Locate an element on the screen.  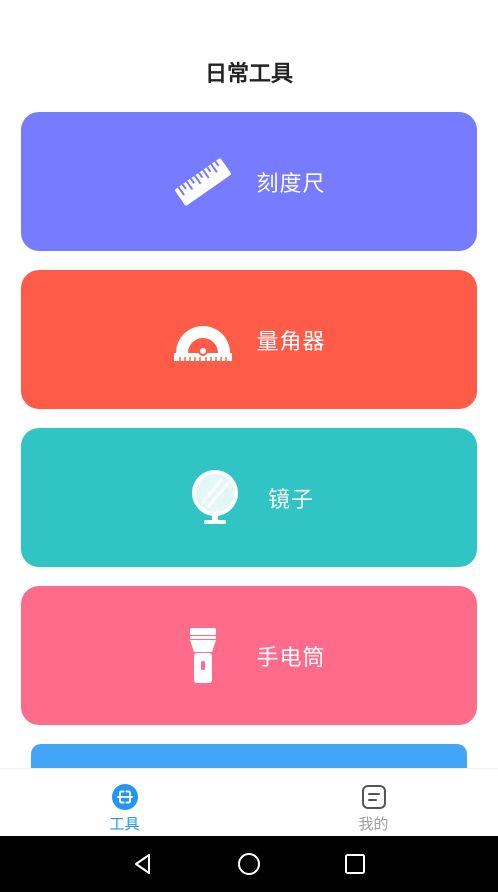
home-button is located at coordinates (249, 864).